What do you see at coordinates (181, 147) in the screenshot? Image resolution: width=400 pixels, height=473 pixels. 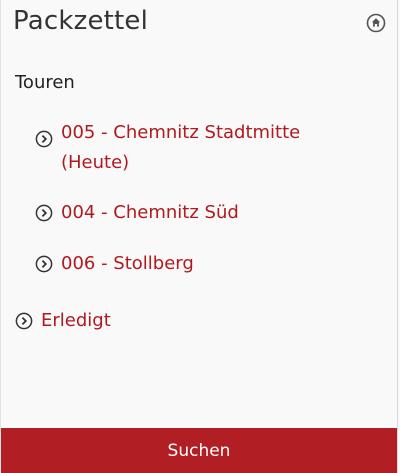 I see `tour-label: 005 - Chemnitz Stadtmitte (Heute)` at bounding box center [181, 147].